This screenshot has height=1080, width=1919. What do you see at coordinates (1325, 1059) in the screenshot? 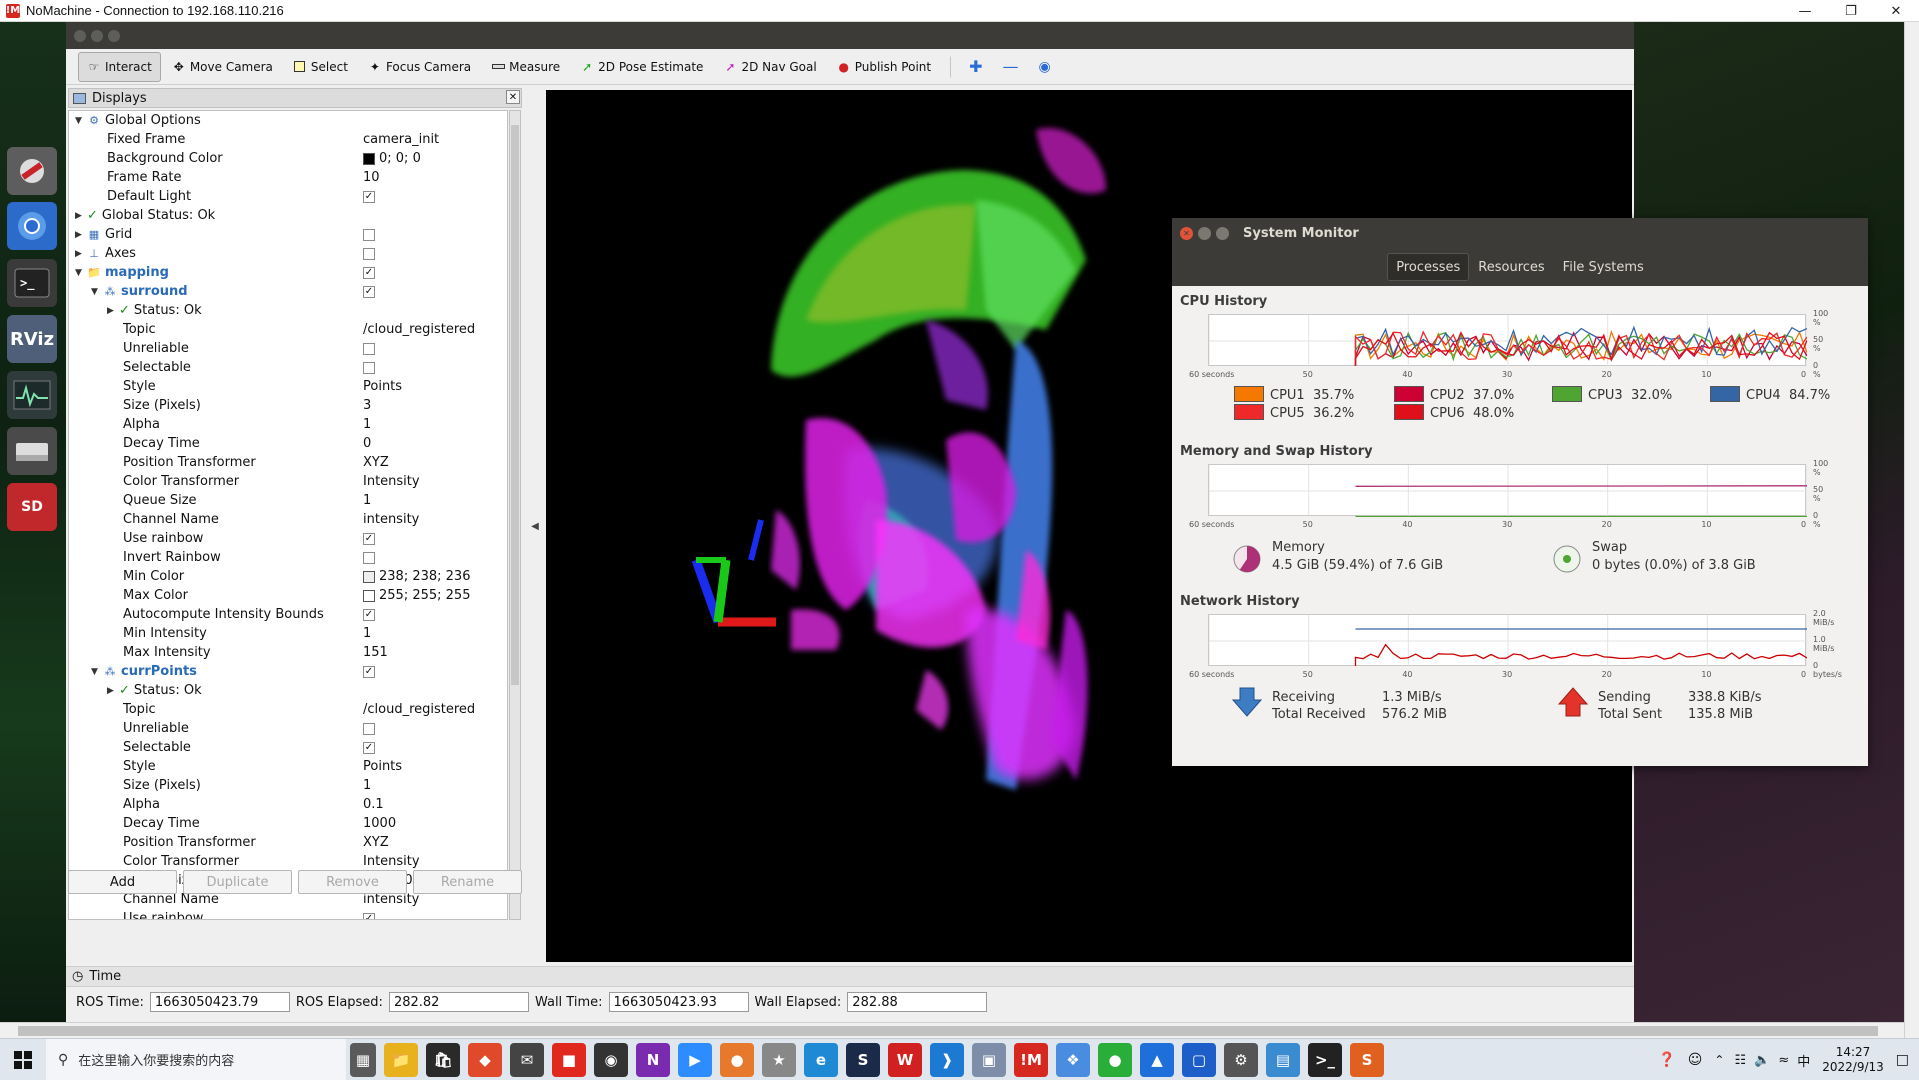
I see `terminal-taskbar-icon: >_` at bounding box center [1325, 1059].